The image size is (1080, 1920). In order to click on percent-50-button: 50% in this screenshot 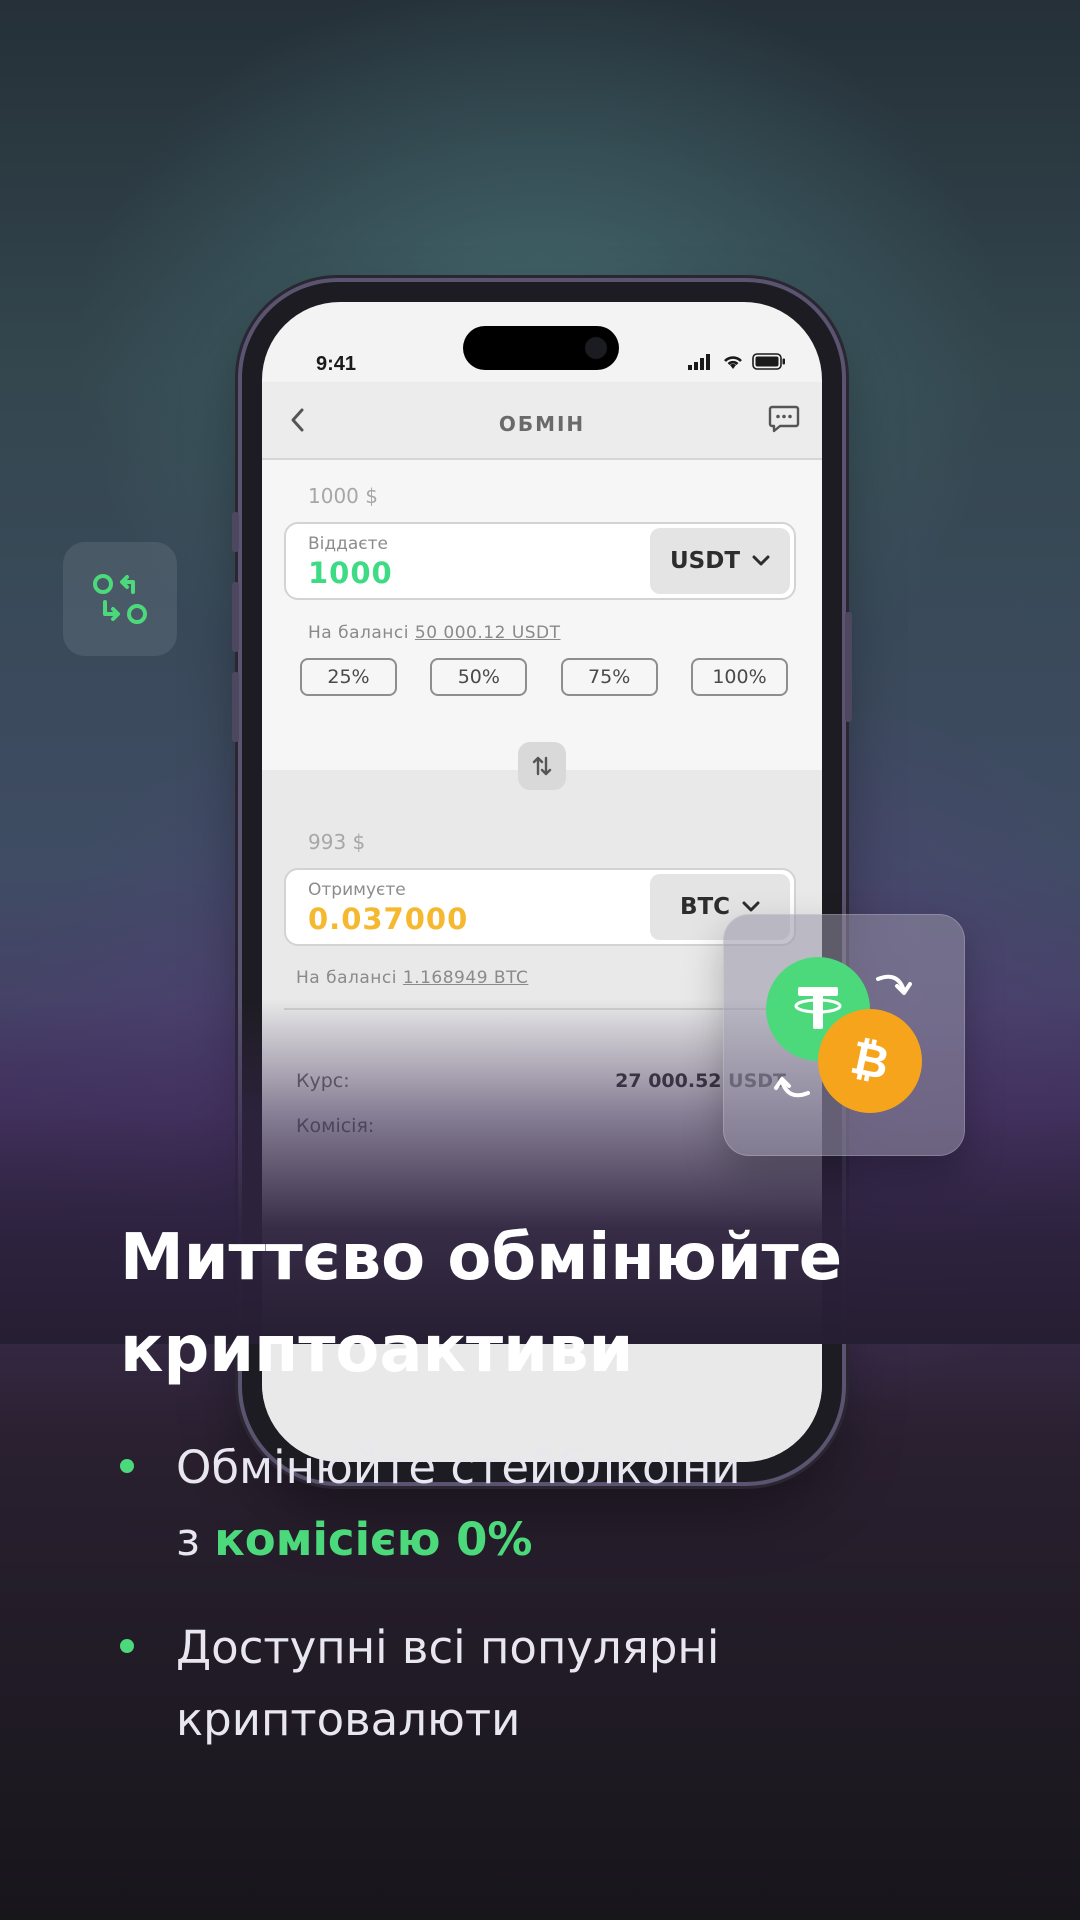, I will do `click(479, 677)`.